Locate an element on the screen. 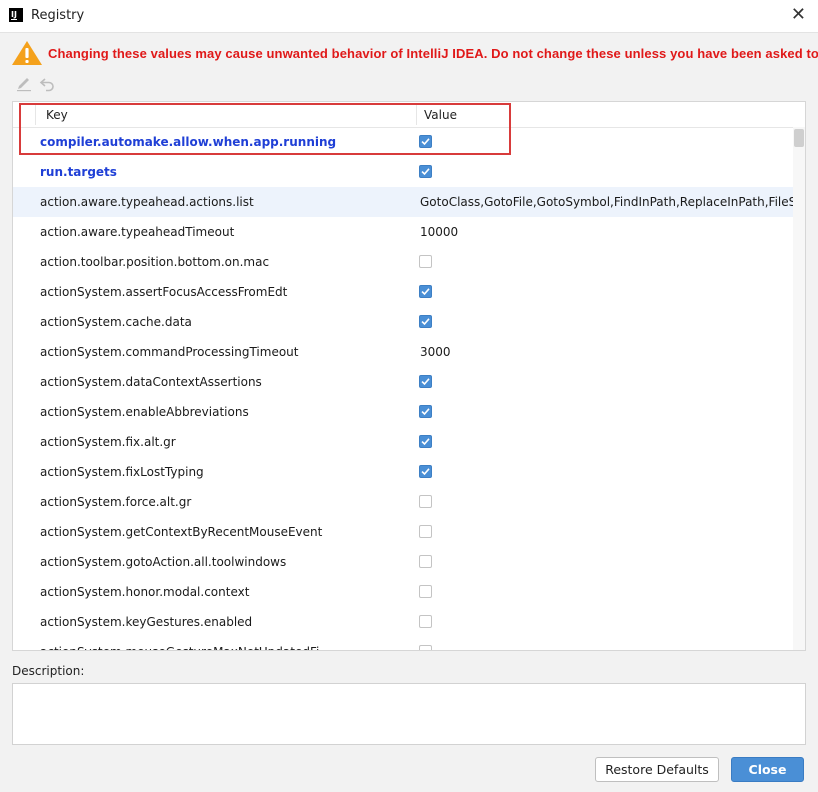 This screenshot has height=792, width=818. row-key: actionSystem.cache.data is located at coordinates (116, 322).